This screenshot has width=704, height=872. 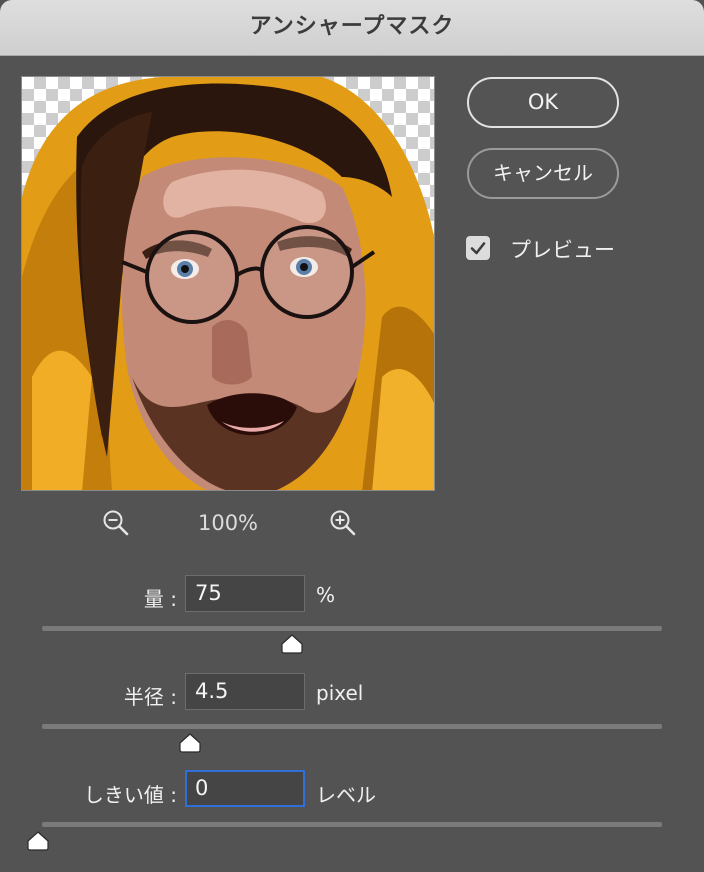 What do you see at coordinates (292, 644) in the screenshot?
I see `amount-slider-thumb` at bounding box center [292, 644].